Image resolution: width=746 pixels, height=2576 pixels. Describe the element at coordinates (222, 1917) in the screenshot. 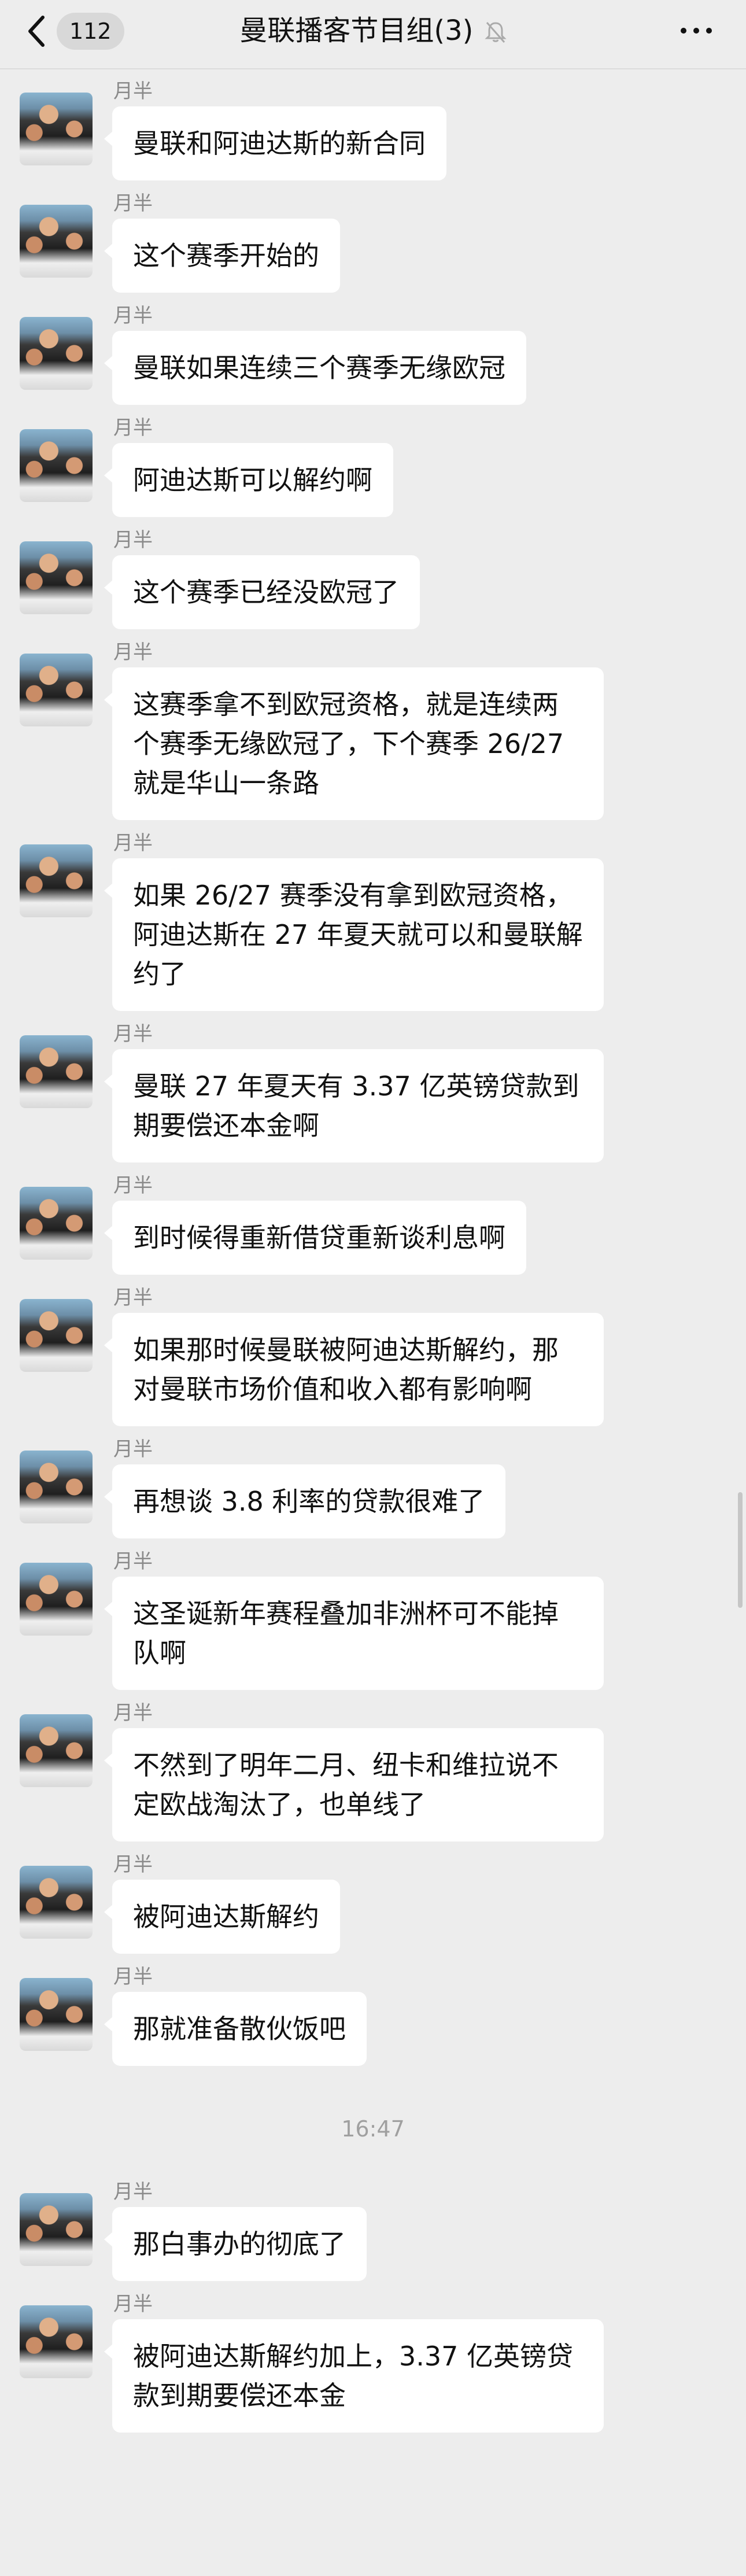

I see `message-bubble: 被阿迪达斯解约` at that location.